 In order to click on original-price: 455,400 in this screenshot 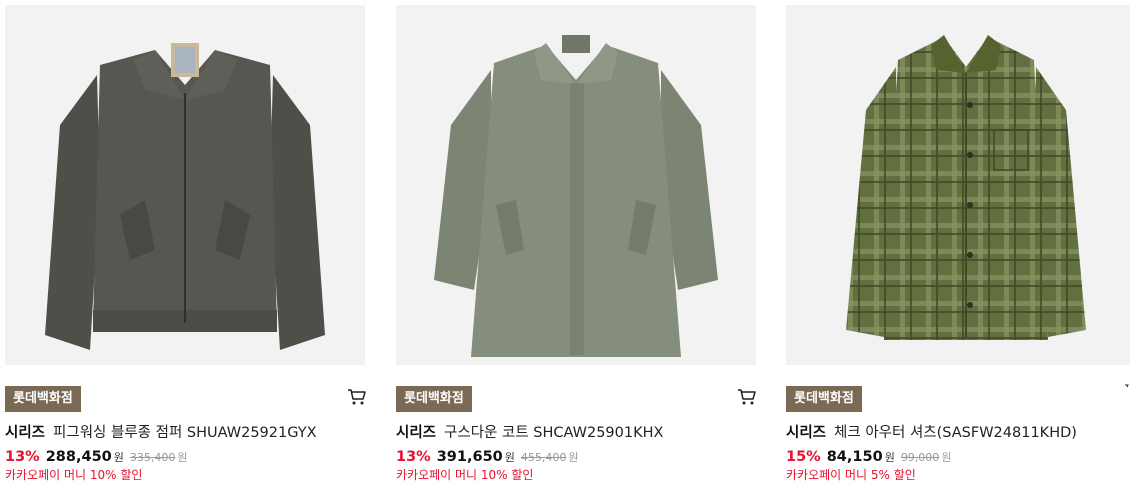, I will do `click(543, 457)`.